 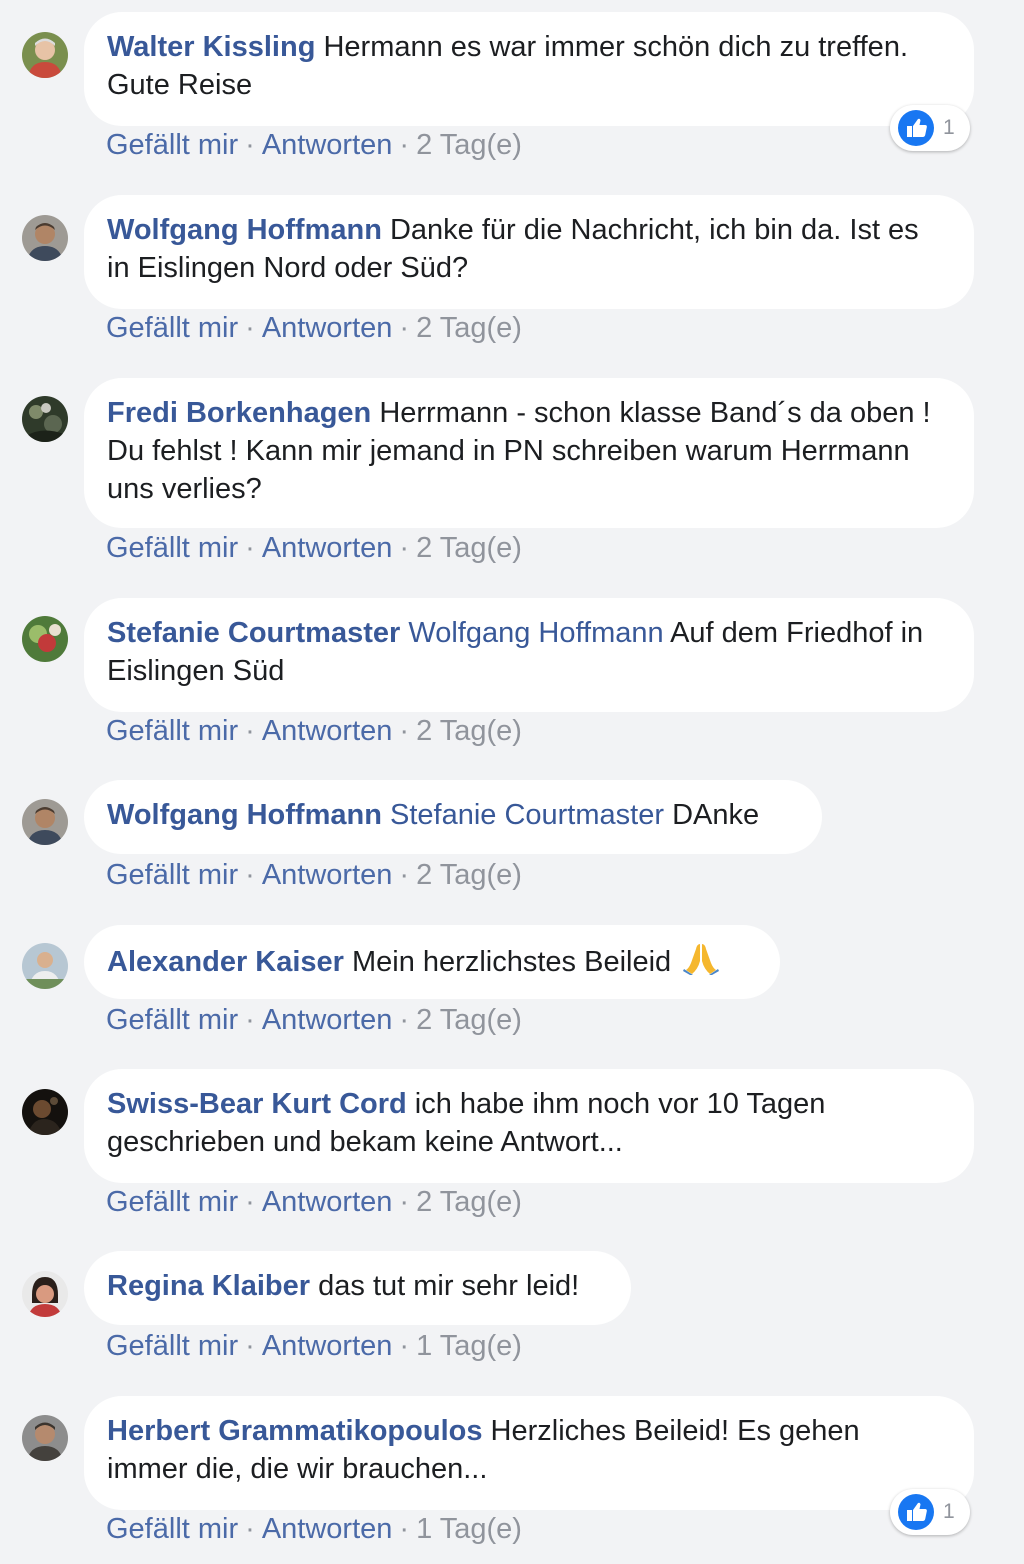 What do you see at coordinates (261, 1104) in the screenshot?
I see `comment-author-link: Swiss-Bear Kurt Cord` at bounding box center [261, 1104].